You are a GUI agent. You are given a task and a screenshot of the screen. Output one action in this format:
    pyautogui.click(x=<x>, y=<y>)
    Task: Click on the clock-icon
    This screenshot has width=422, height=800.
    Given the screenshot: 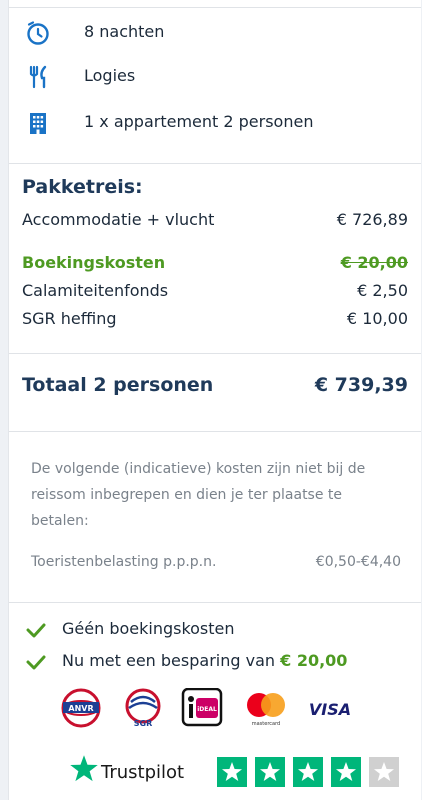 What is the action you would take?
    pyautogui.click(x=38, y=33)
    